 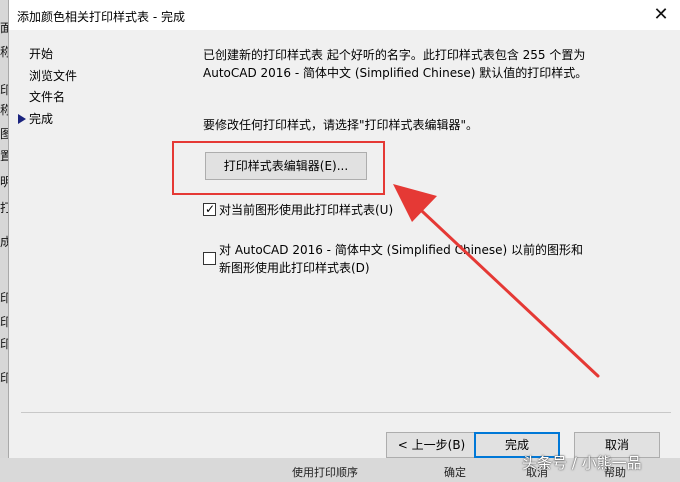 What do you see at coordinates (344, 15) in the screenshot?
I see `title-bar: 添加颜色相关打印样式表 - 完成 ✕` at bounding box center [344, 15].